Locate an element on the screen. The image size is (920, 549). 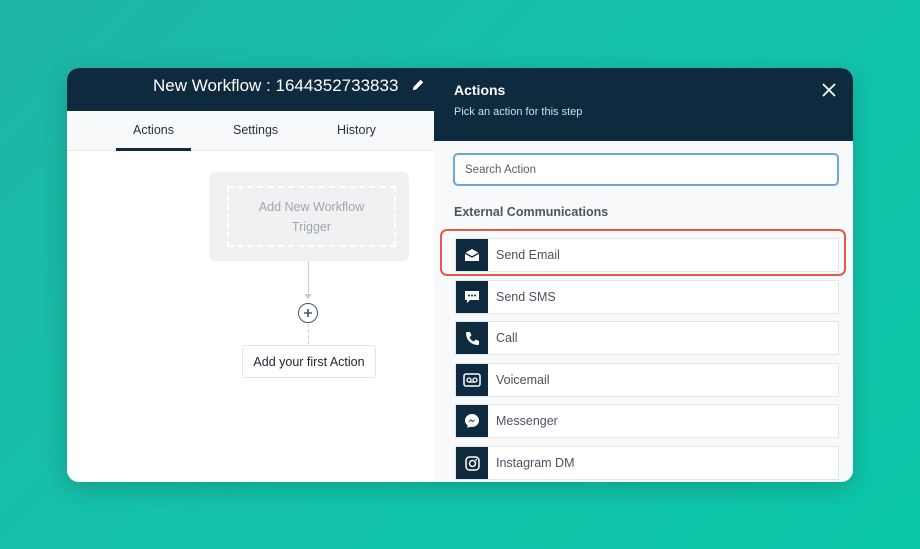
section-title: External Communications is located at coordinates (531, 212).